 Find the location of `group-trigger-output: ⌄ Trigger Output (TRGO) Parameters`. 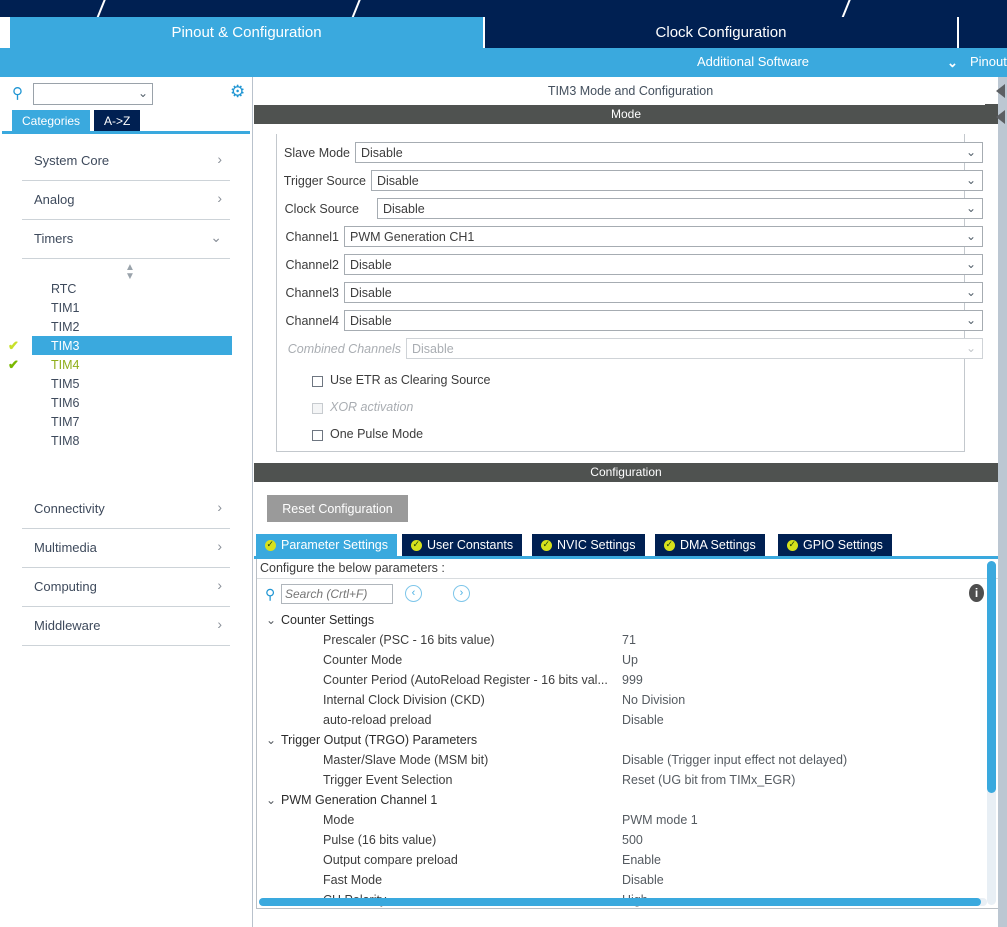

group-trigger-output: ⌄ Trigger Output (TRGO) Parameters is located at coordinates (627, 741).